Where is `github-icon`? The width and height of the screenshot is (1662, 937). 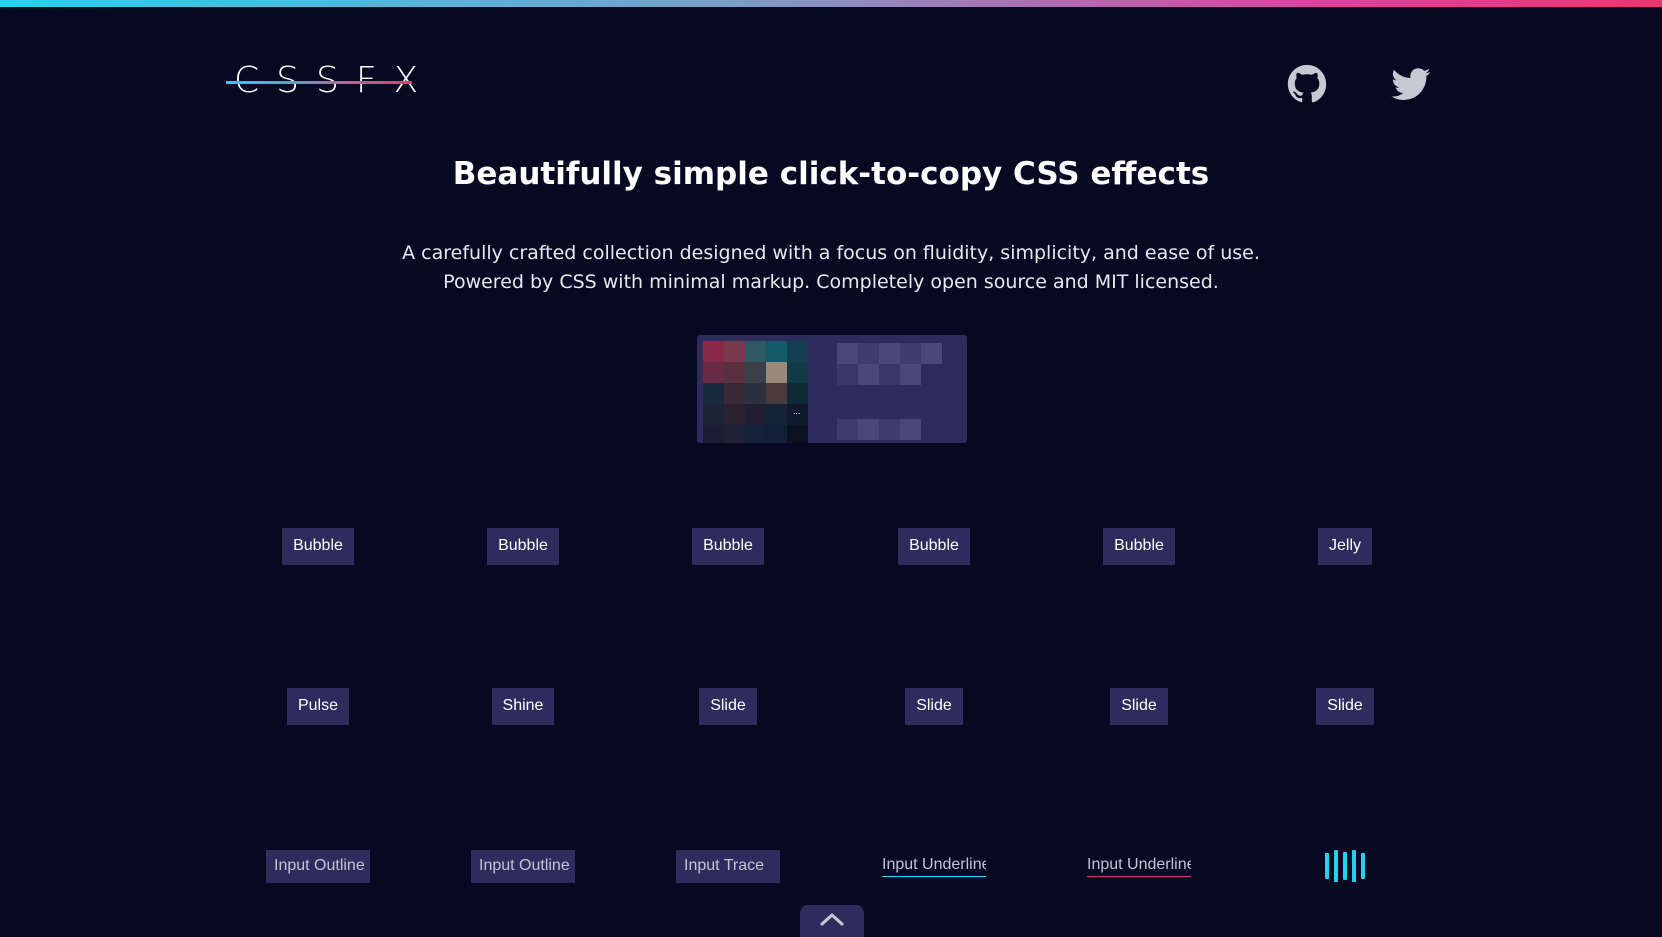
github-icon is located at coordinates (1307, 83).